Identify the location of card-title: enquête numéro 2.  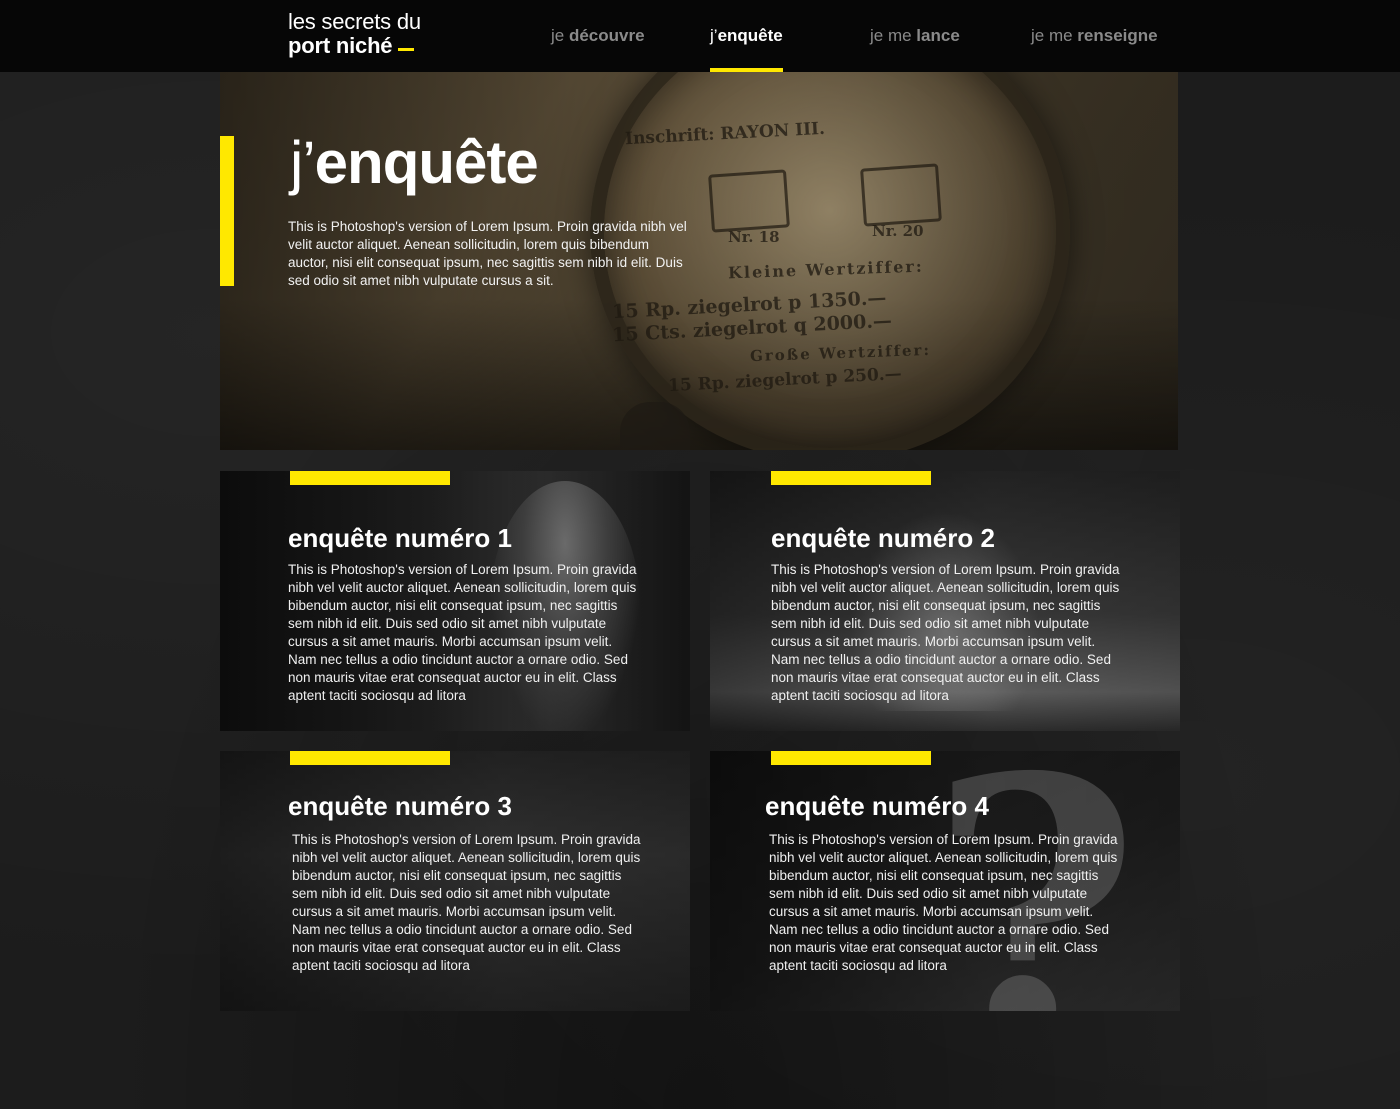
(883, 538).